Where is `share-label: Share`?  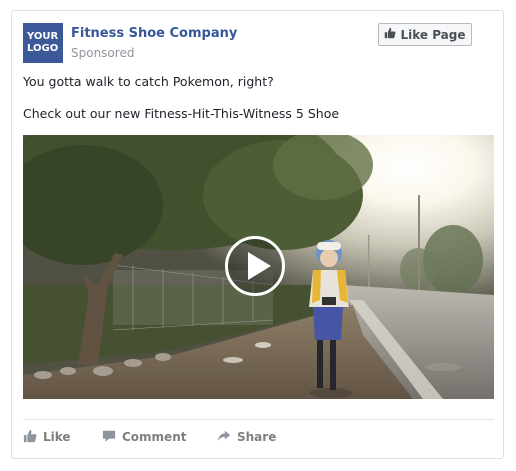 share-label: Share is located at coordinates (257, 437).